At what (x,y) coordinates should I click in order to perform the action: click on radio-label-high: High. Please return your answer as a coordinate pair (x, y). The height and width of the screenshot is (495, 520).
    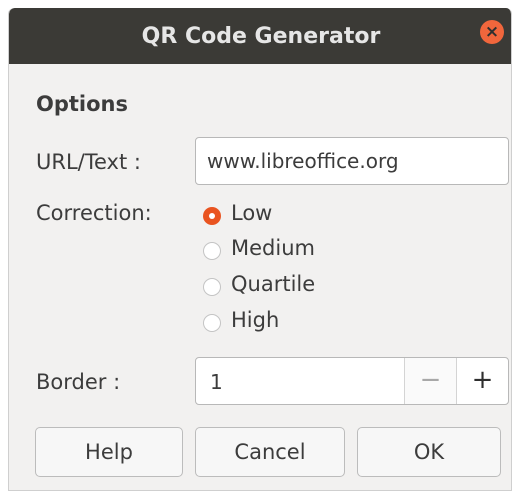
    Looking at the image, I should click on (255, 320).